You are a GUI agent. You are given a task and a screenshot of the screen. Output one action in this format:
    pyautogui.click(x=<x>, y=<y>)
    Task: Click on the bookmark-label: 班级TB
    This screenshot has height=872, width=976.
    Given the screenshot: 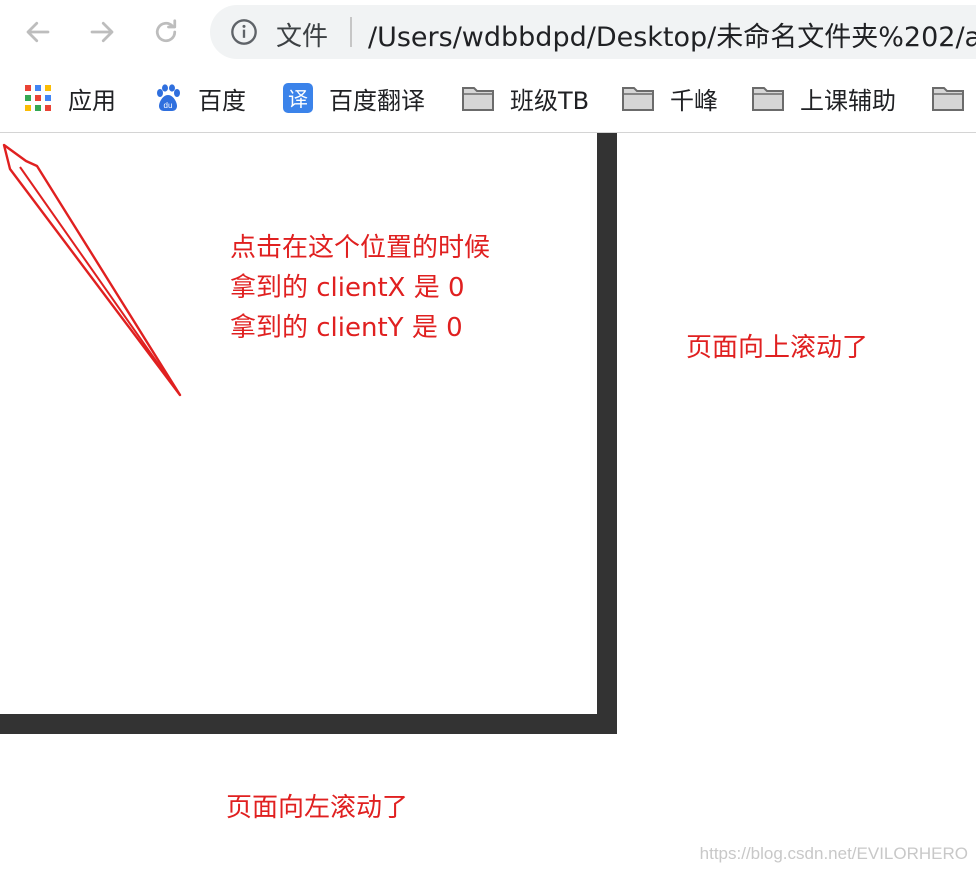 What is the action you would take?
    pyautogui.click(x=550, y=100)
    